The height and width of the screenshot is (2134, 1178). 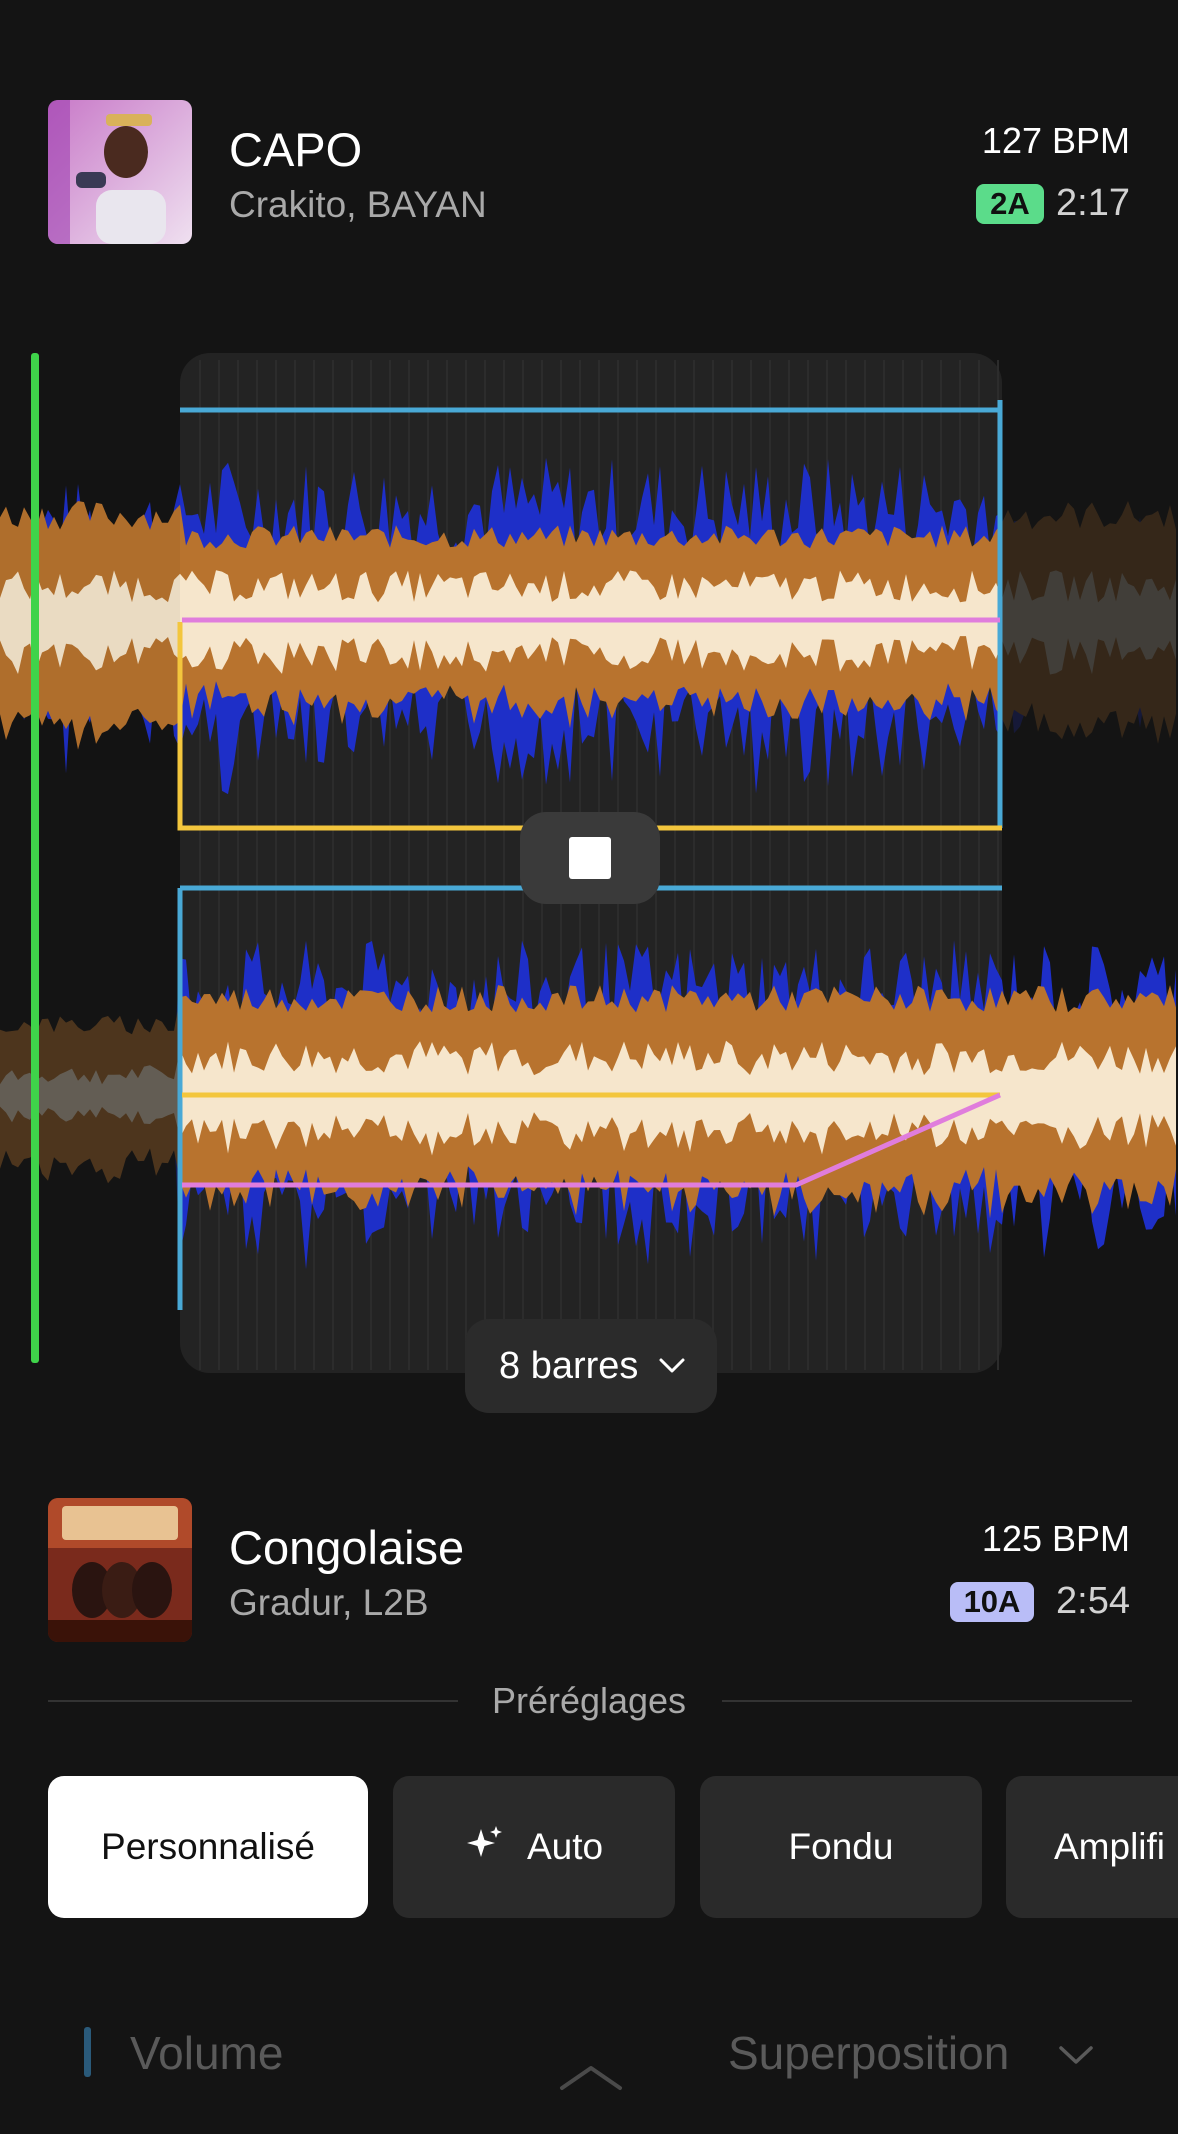 I want to click on sparkle-icon, so click(x=485, y=1847).